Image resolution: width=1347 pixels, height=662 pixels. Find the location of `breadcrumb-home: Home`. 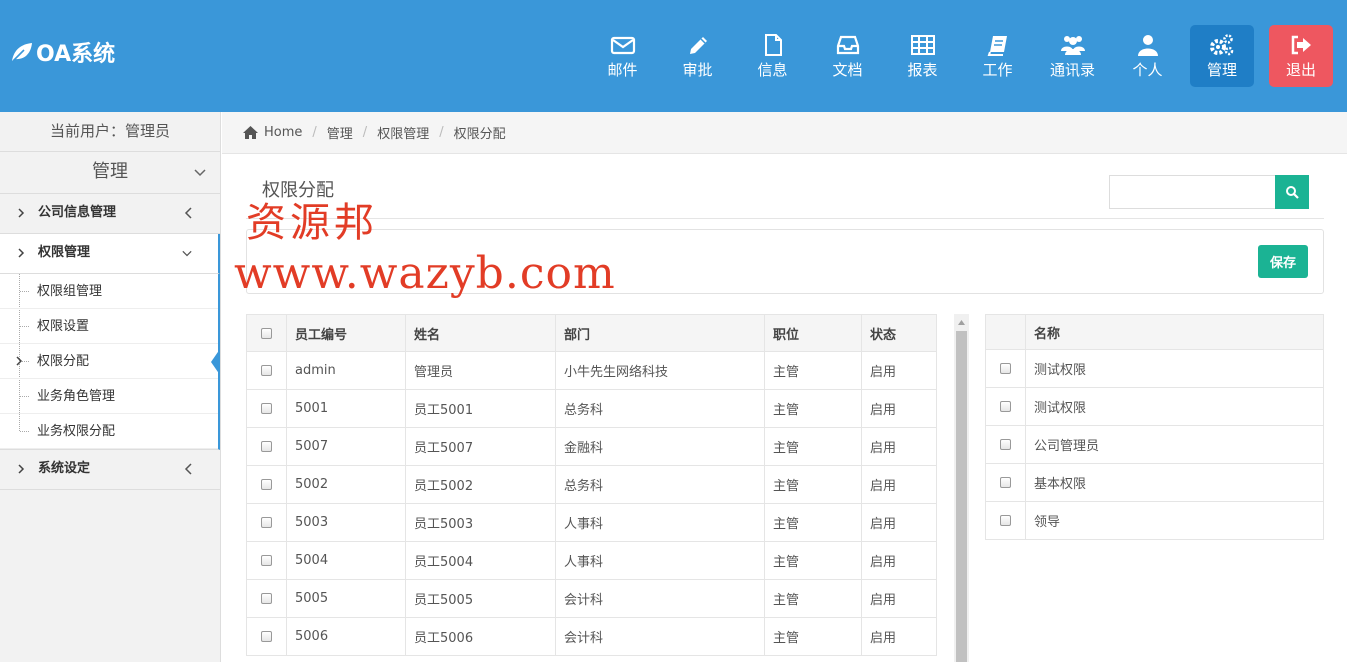

breadcrumb-home: Home is located at coordinates (283, 132).